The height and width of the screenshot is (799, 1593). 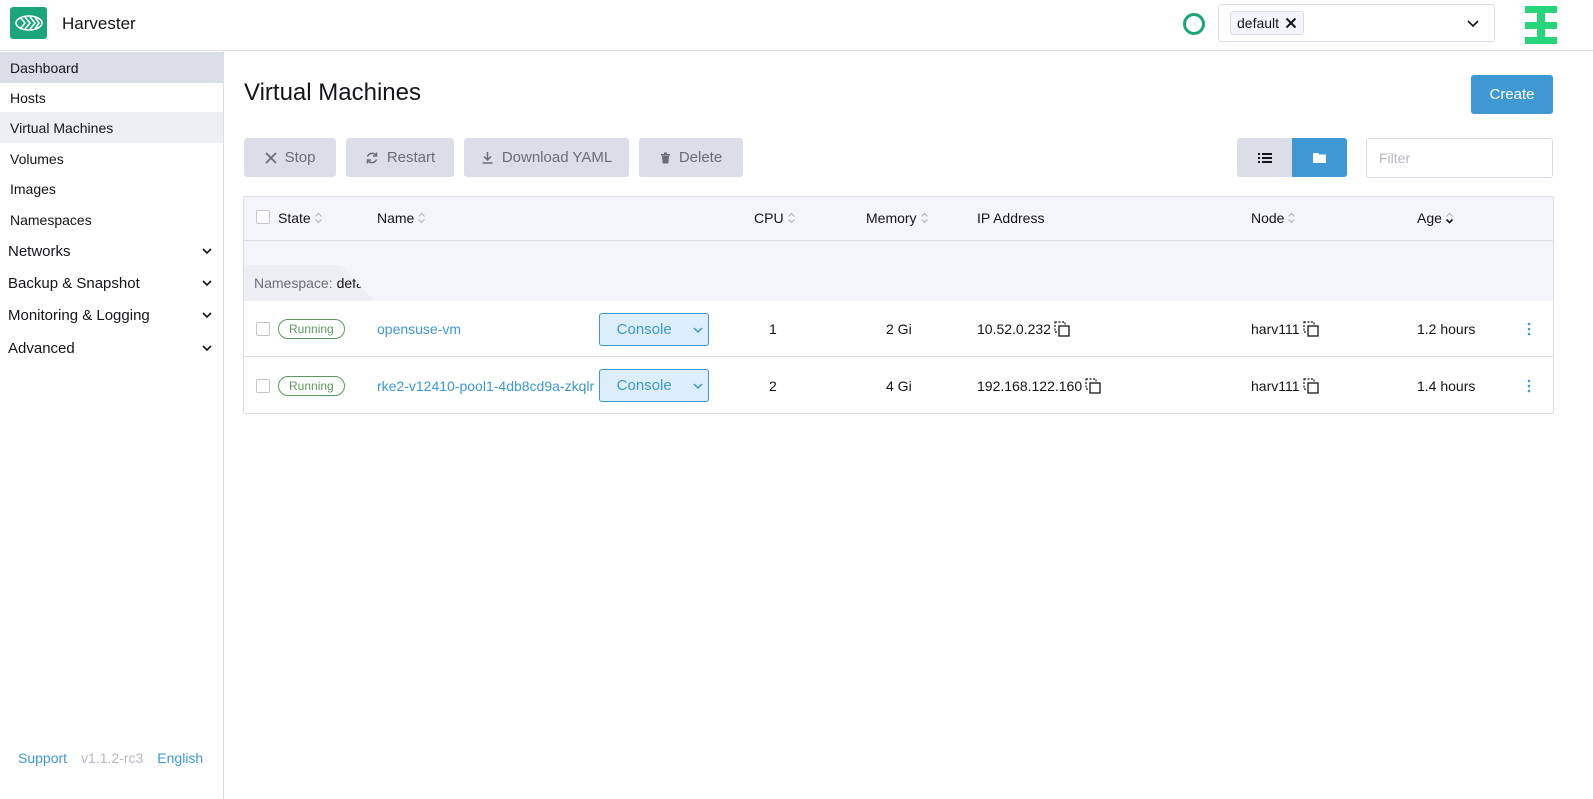 I want to click on cluster-status-icon, so click(x=1194, y=24).